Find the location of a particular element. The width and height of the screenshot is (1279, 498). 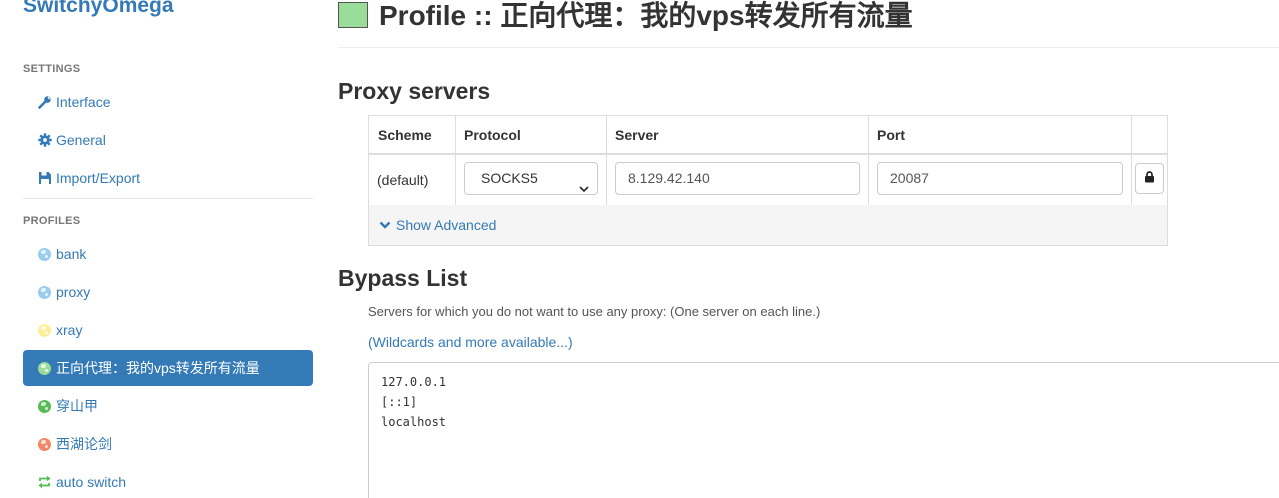

sidebar-item-interface: Interface is located at coordinates (168, 102).